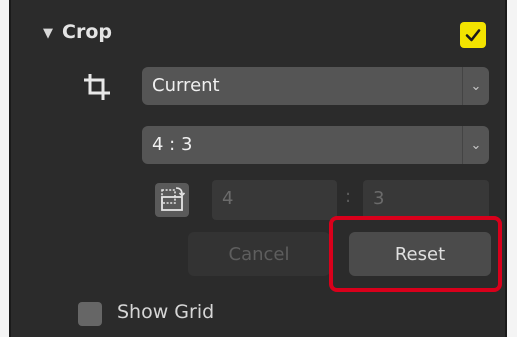 The height and width of the screenshot is (337, 517). What do you see at coordinates (426, 200) in the screenshot?
I see `ratio-height-input: 3` at bounding box center [426, 200].